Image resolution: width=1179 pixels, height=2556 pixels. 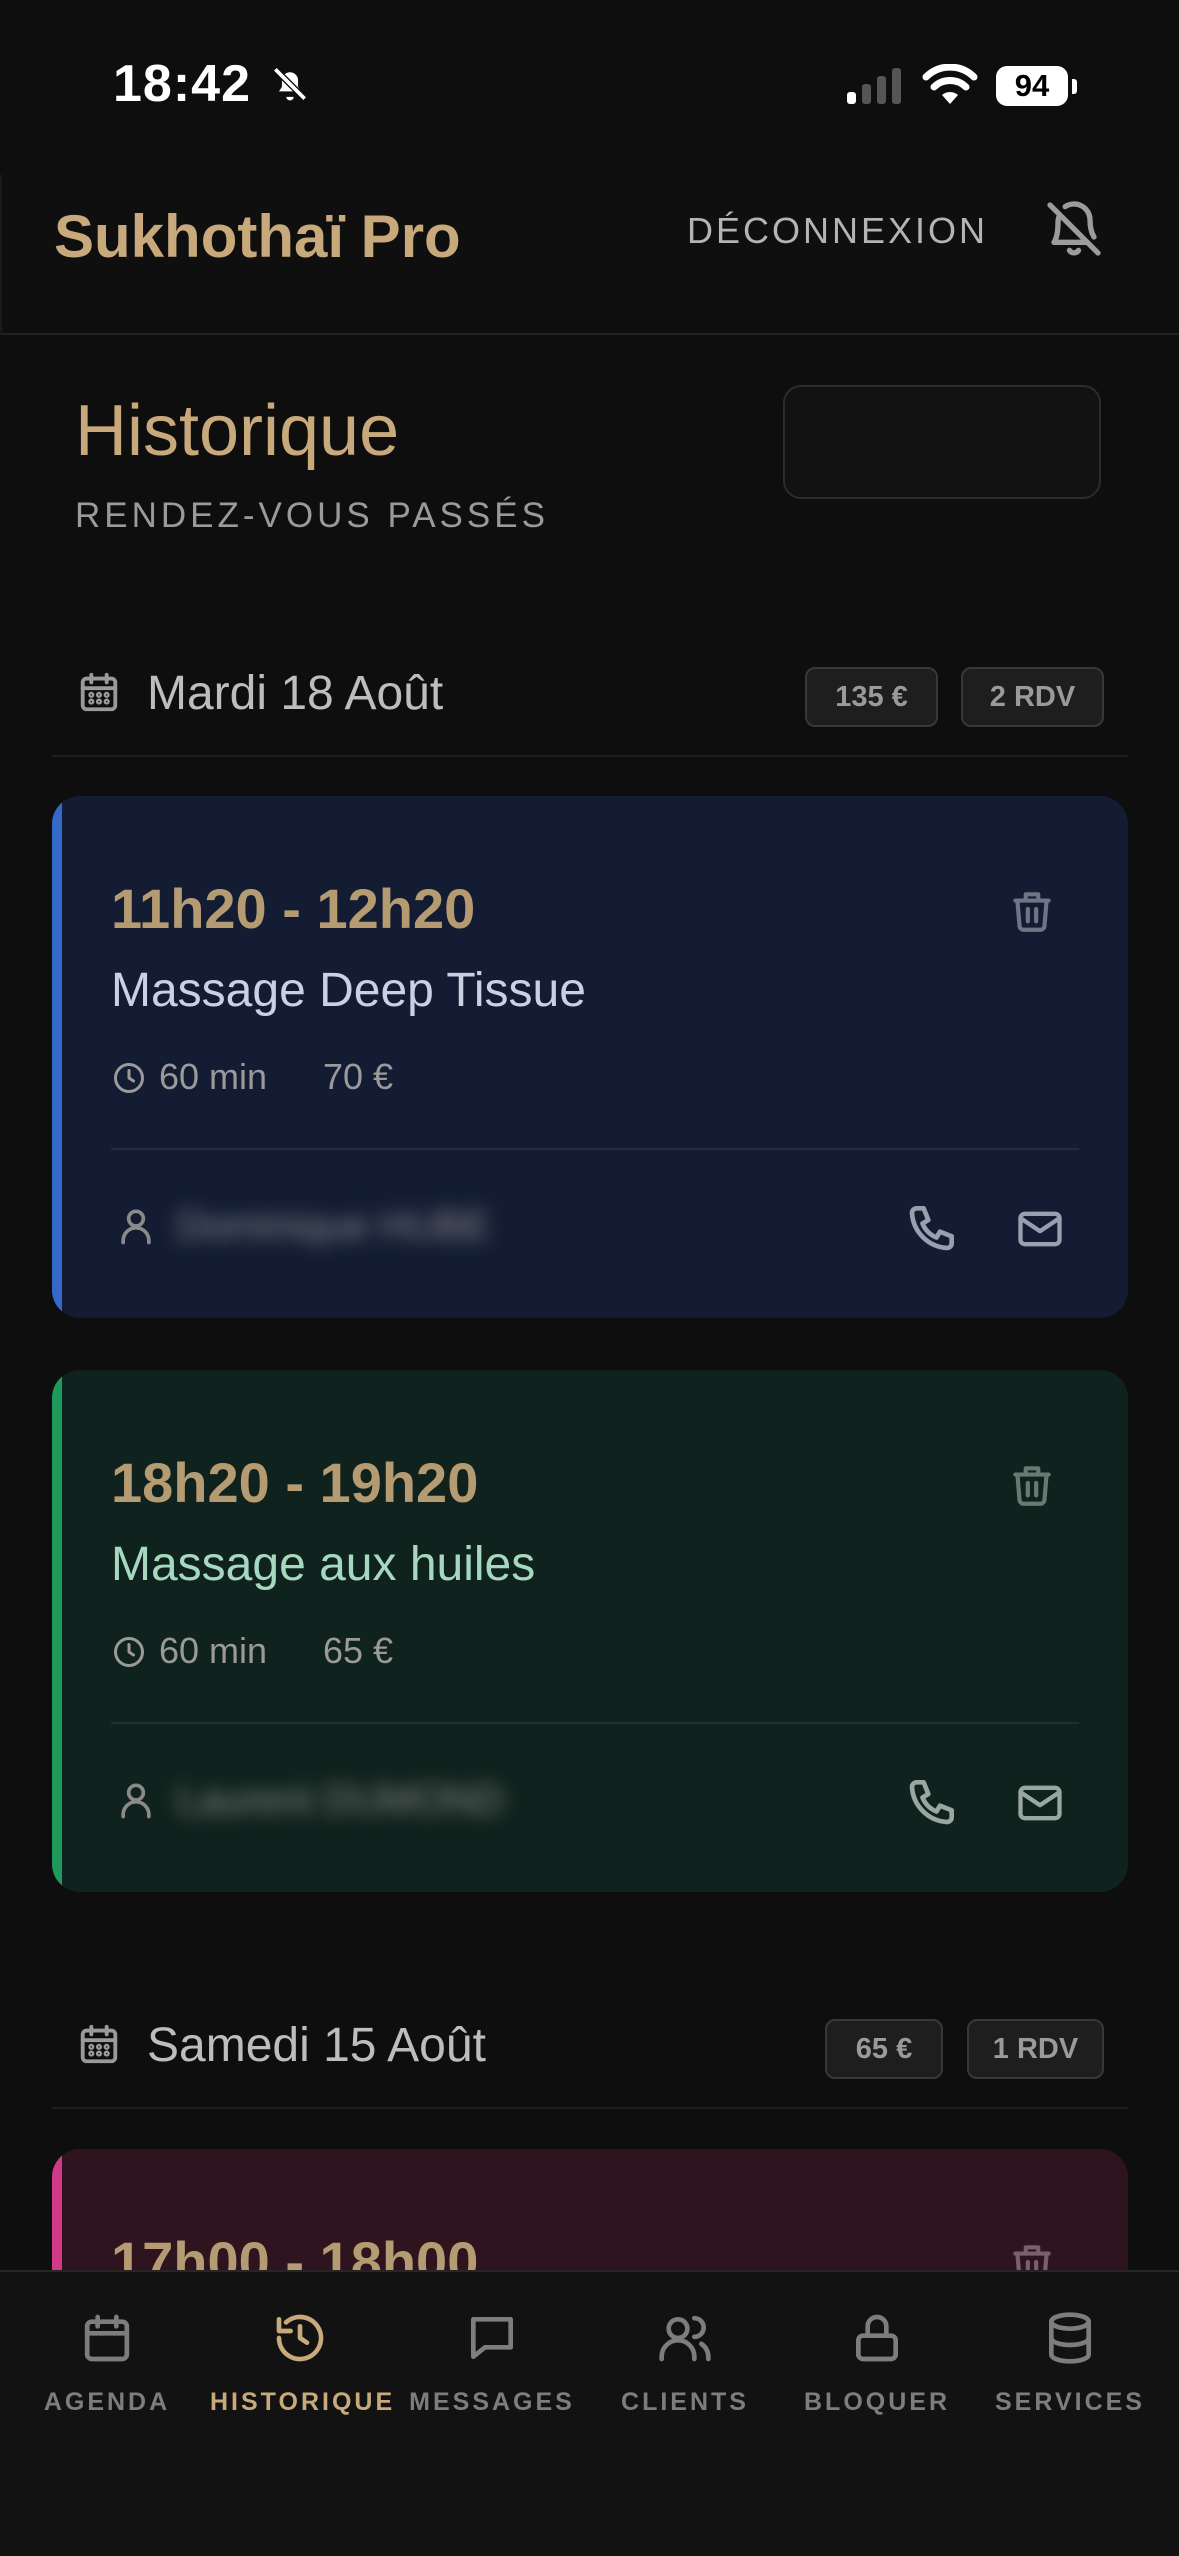 I want to click on wifi-icon, so click(x=950, y=85).